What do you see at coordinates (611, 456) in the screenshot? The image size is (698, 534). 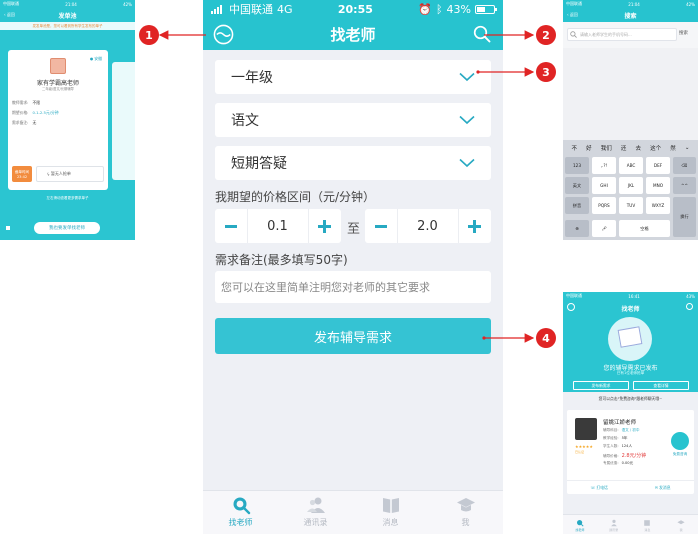 I see `row-label: 辅导价格:` at bounding box center [611, 456].